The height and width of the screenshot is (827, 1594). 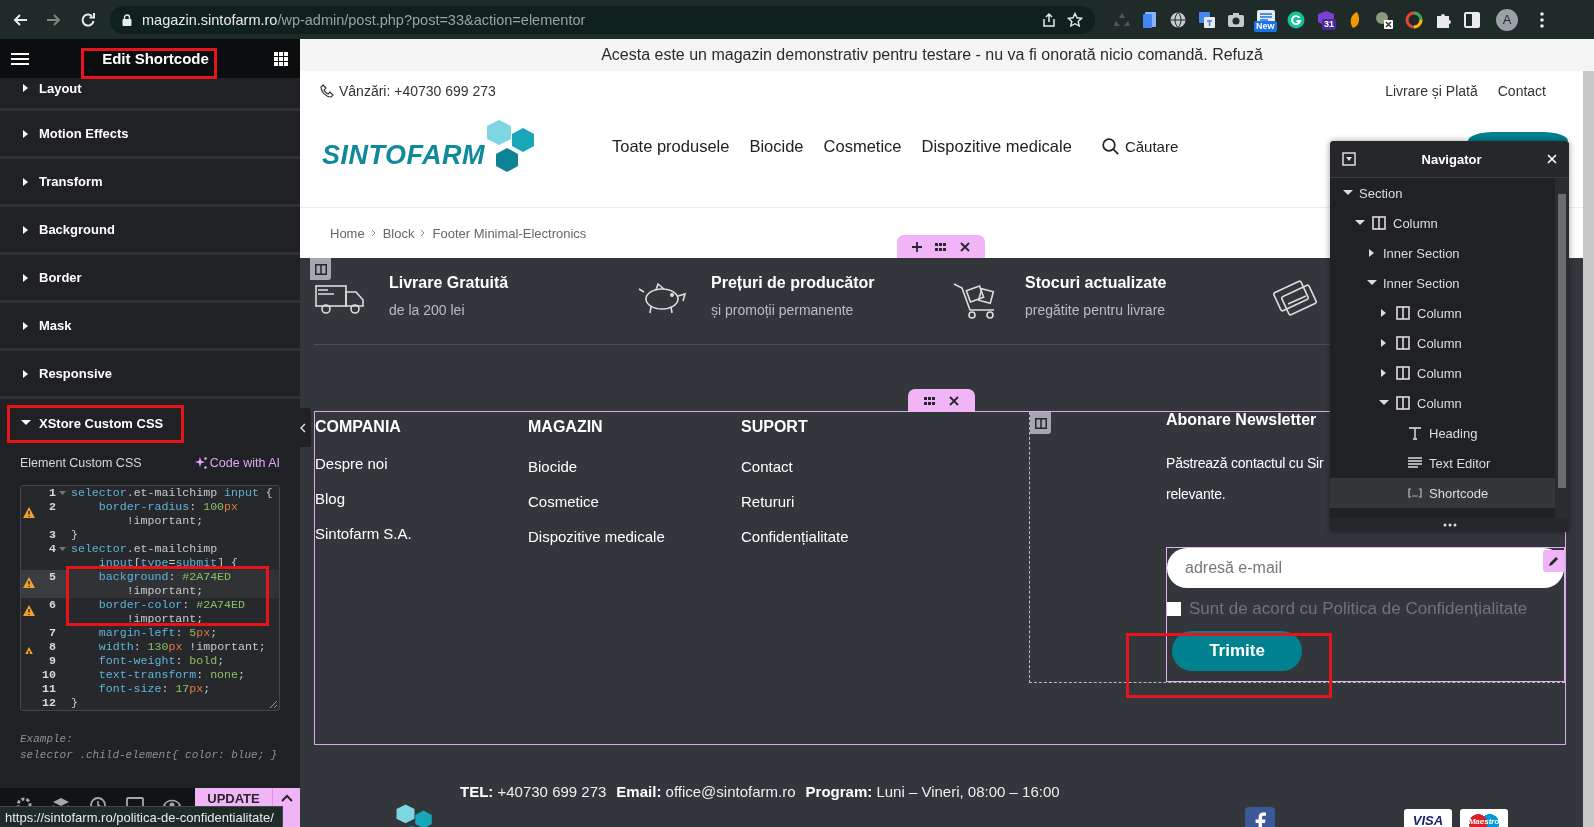 I want to click on line-number: 12, so click(x=49, y=703).